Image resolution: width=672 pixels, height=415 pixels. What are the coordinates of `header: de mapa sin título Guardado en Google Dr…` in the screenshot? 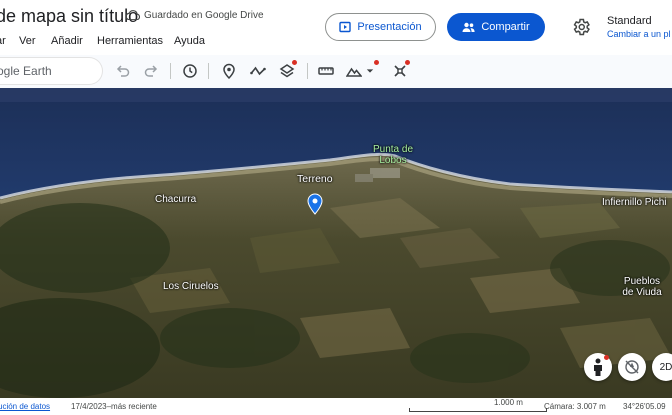 It's located at (336, 27).